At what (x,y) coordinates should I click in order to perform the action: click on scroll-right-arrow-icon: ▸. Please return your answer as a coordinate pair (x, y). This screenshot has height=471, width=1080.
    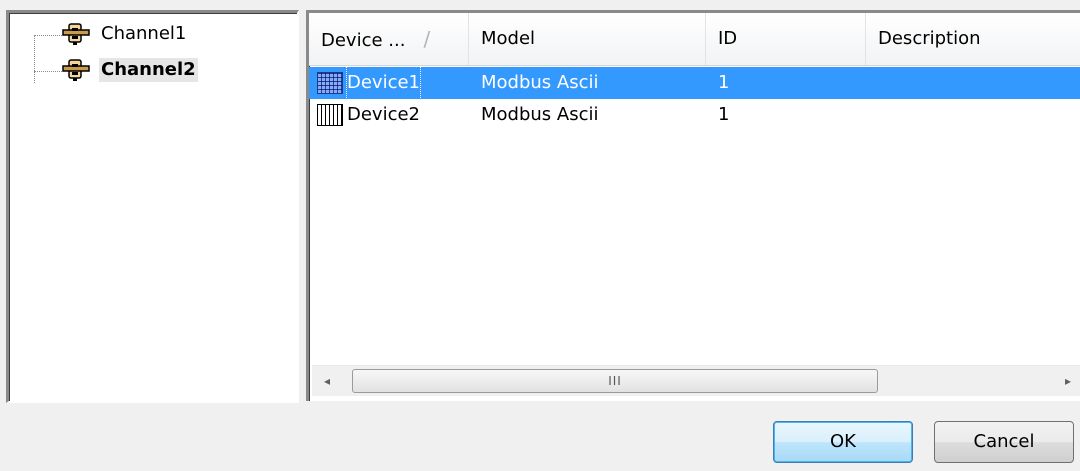
    Looking at the image, I should click on (1066, 381).